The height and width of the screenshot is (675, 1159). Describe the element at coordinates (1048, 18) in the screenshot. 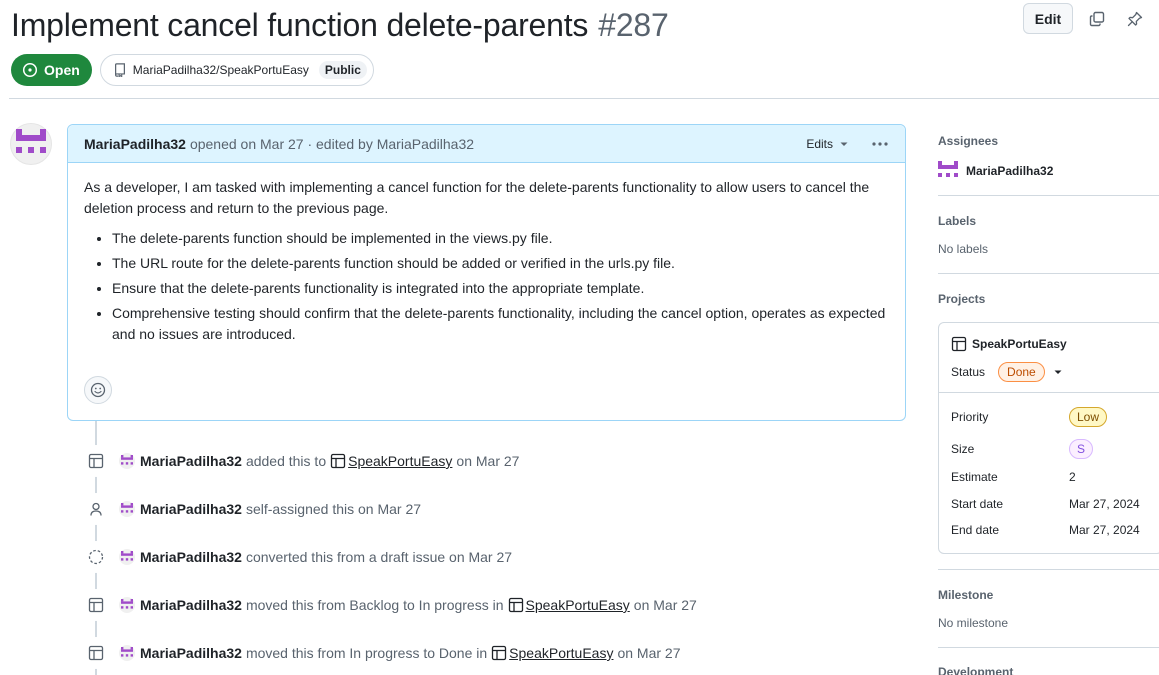

I see `edit-button: Edit` at that location.